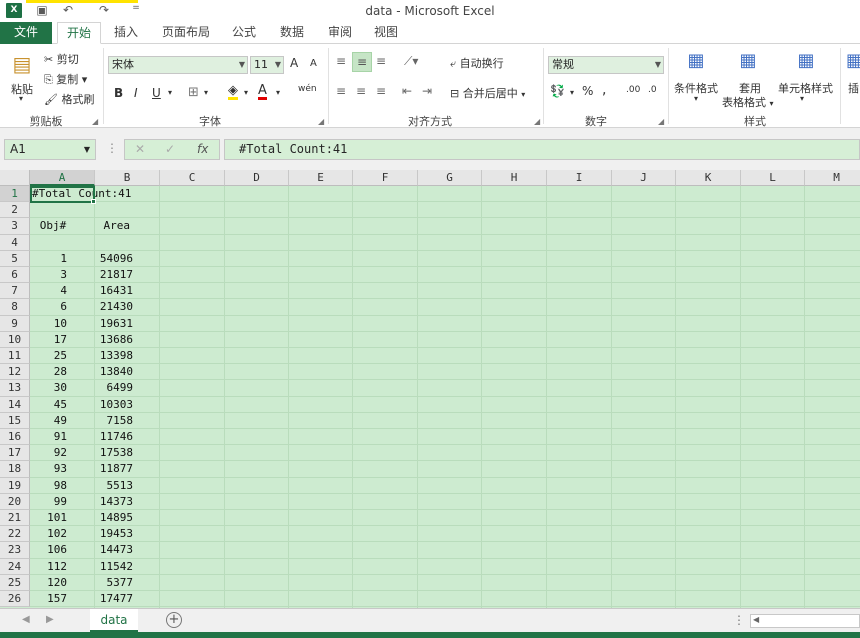 This screenshot has width=860, height=638. I want to click on name-box: A1 ▼, so click(50, 149).